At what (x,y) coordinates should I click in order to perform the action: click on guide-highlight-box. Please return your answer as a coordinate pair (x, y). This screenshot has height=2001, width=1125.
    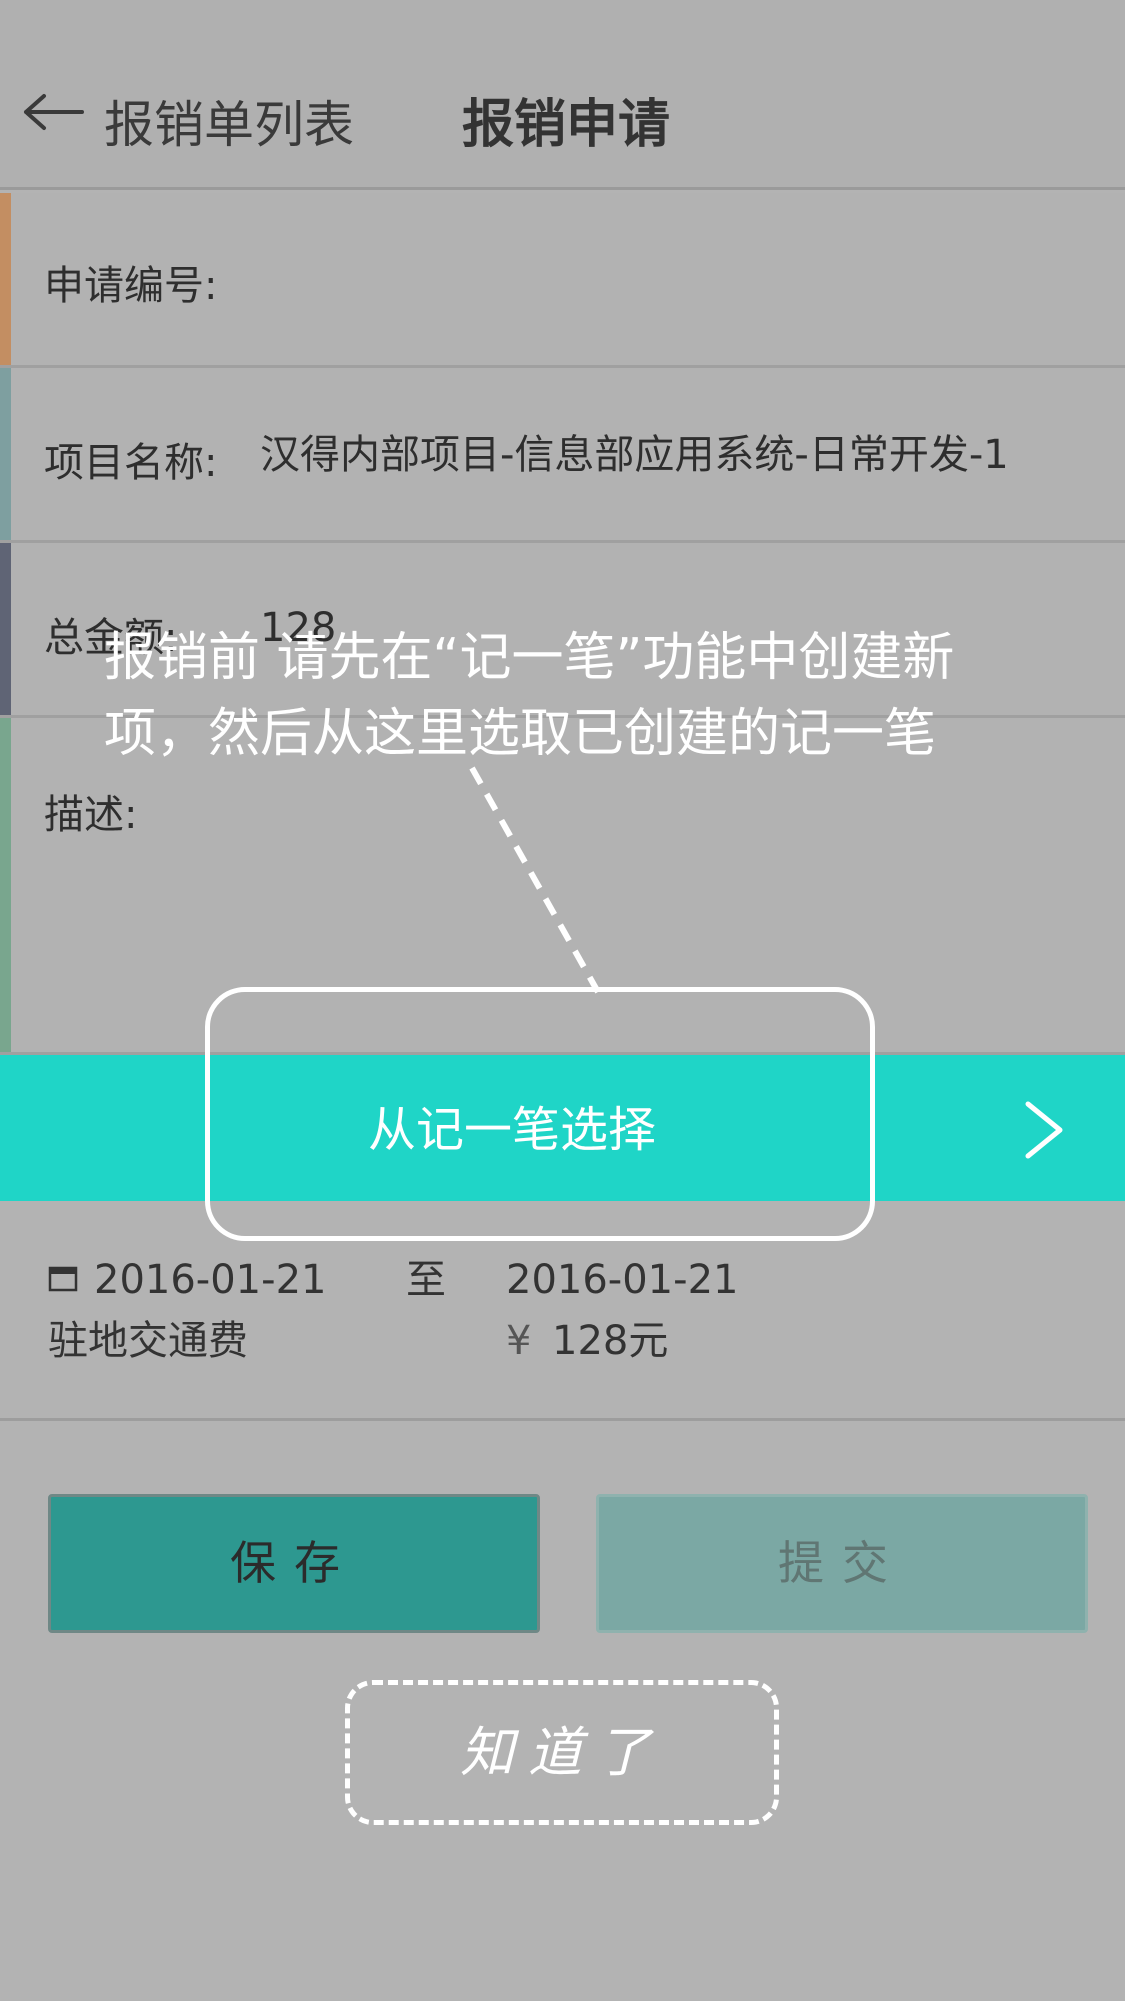
    Looking at the image, I should click on (540, 1114).